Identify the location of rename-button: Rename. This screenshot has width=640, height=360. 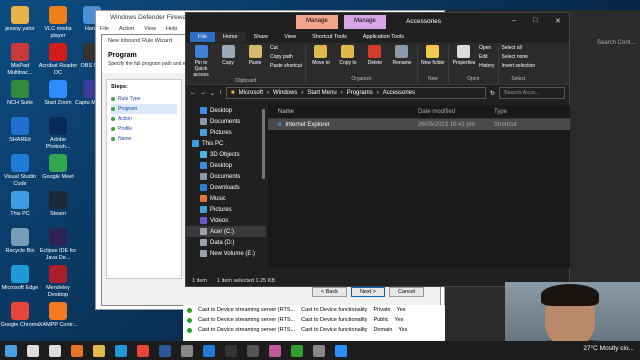
(402, 55).